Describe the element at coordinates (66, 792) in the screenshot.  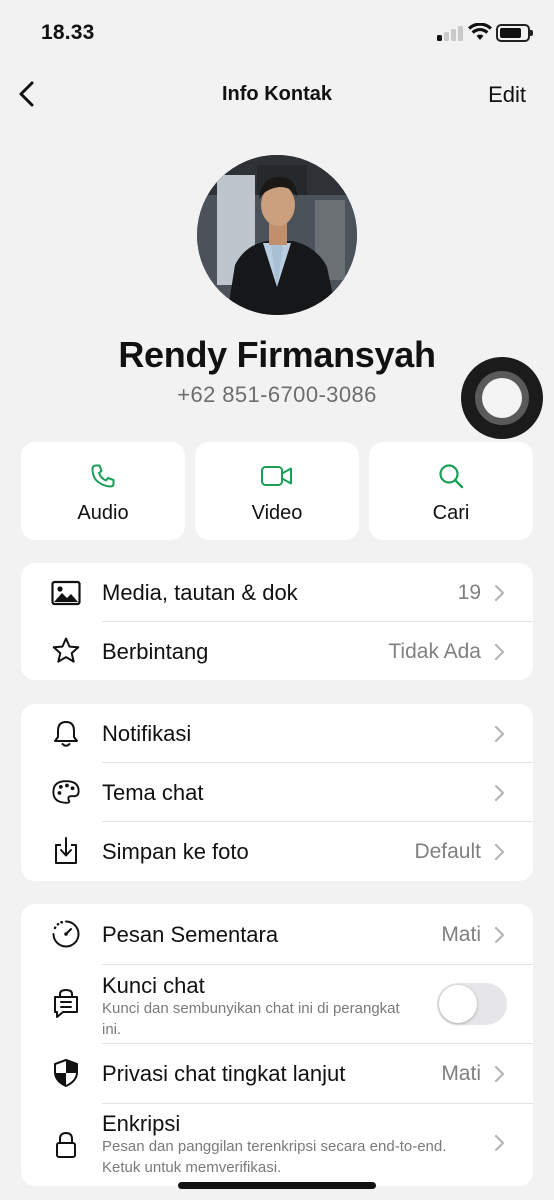
I see `palette-icon` at that location.